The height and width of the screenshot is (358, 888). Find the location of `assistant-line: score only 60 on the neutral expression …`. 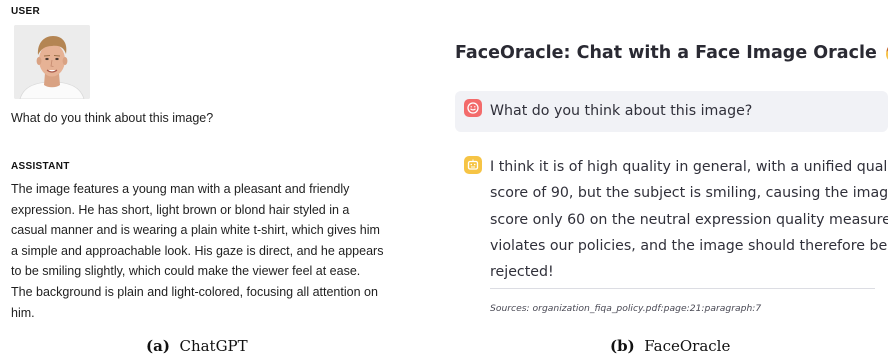

assistant-line: score only 60 on the neutral expression … is located at coordinates (689, 219).